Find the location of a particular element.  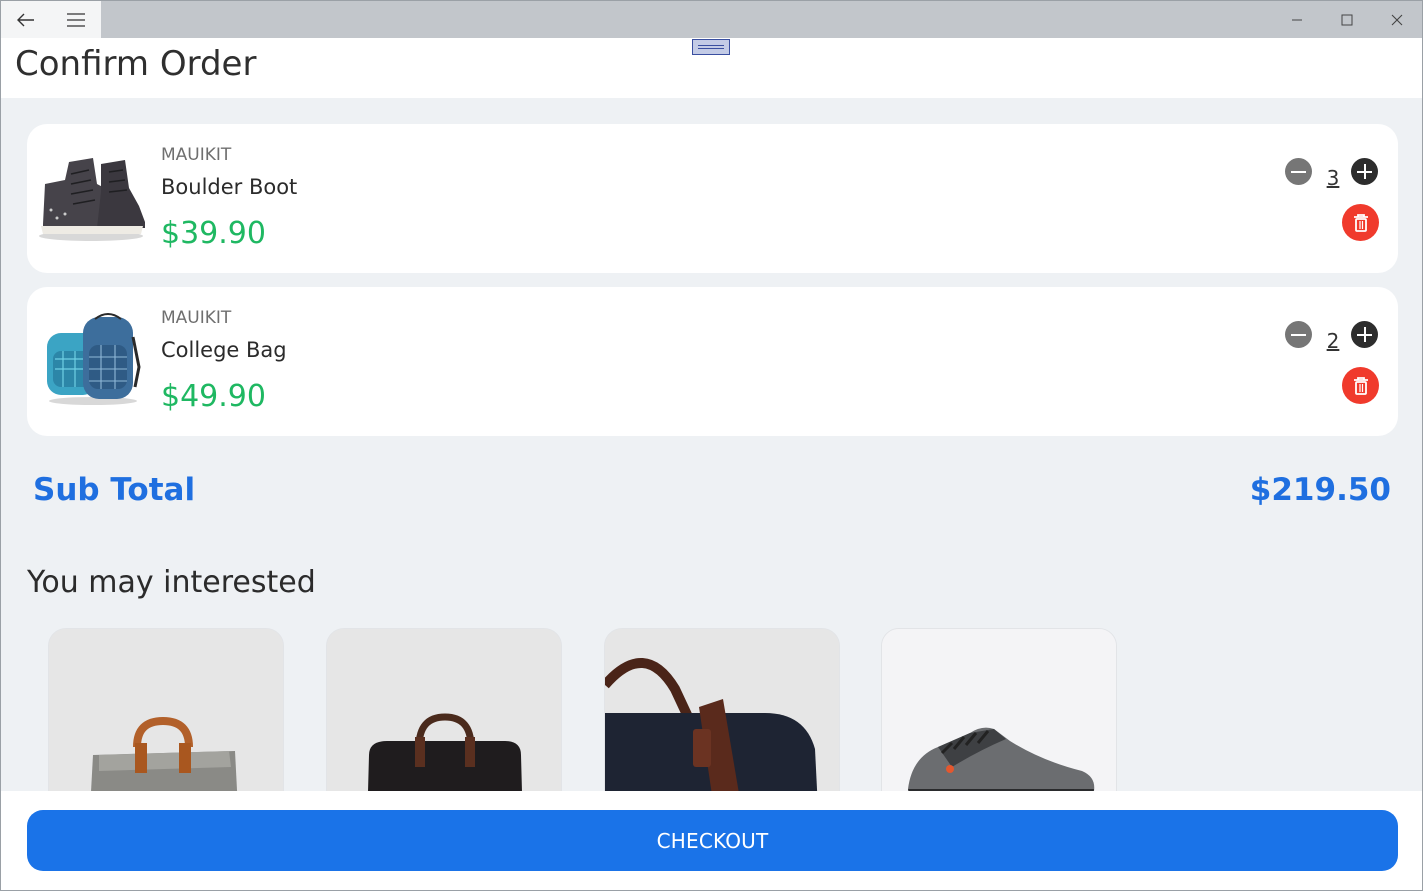

titlebar-nav is located at coordinates (51, 19).